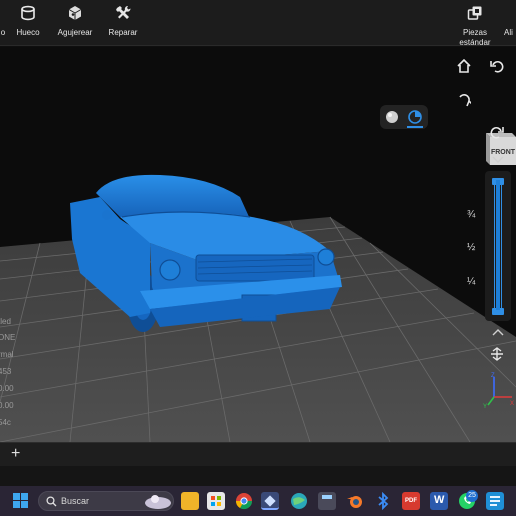  What do you see at coordinates (106, 501) in the screenshot?
I see `taskbar-search-box: Buscar` at bounding box center [106, 501].